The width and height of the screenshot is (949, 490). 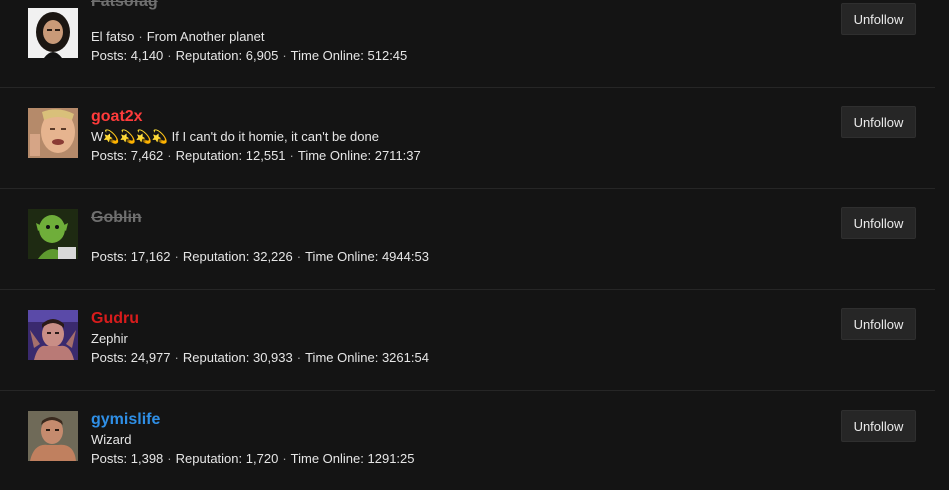 I want to click on user-title: El fatso, so click(x=113, y=36).